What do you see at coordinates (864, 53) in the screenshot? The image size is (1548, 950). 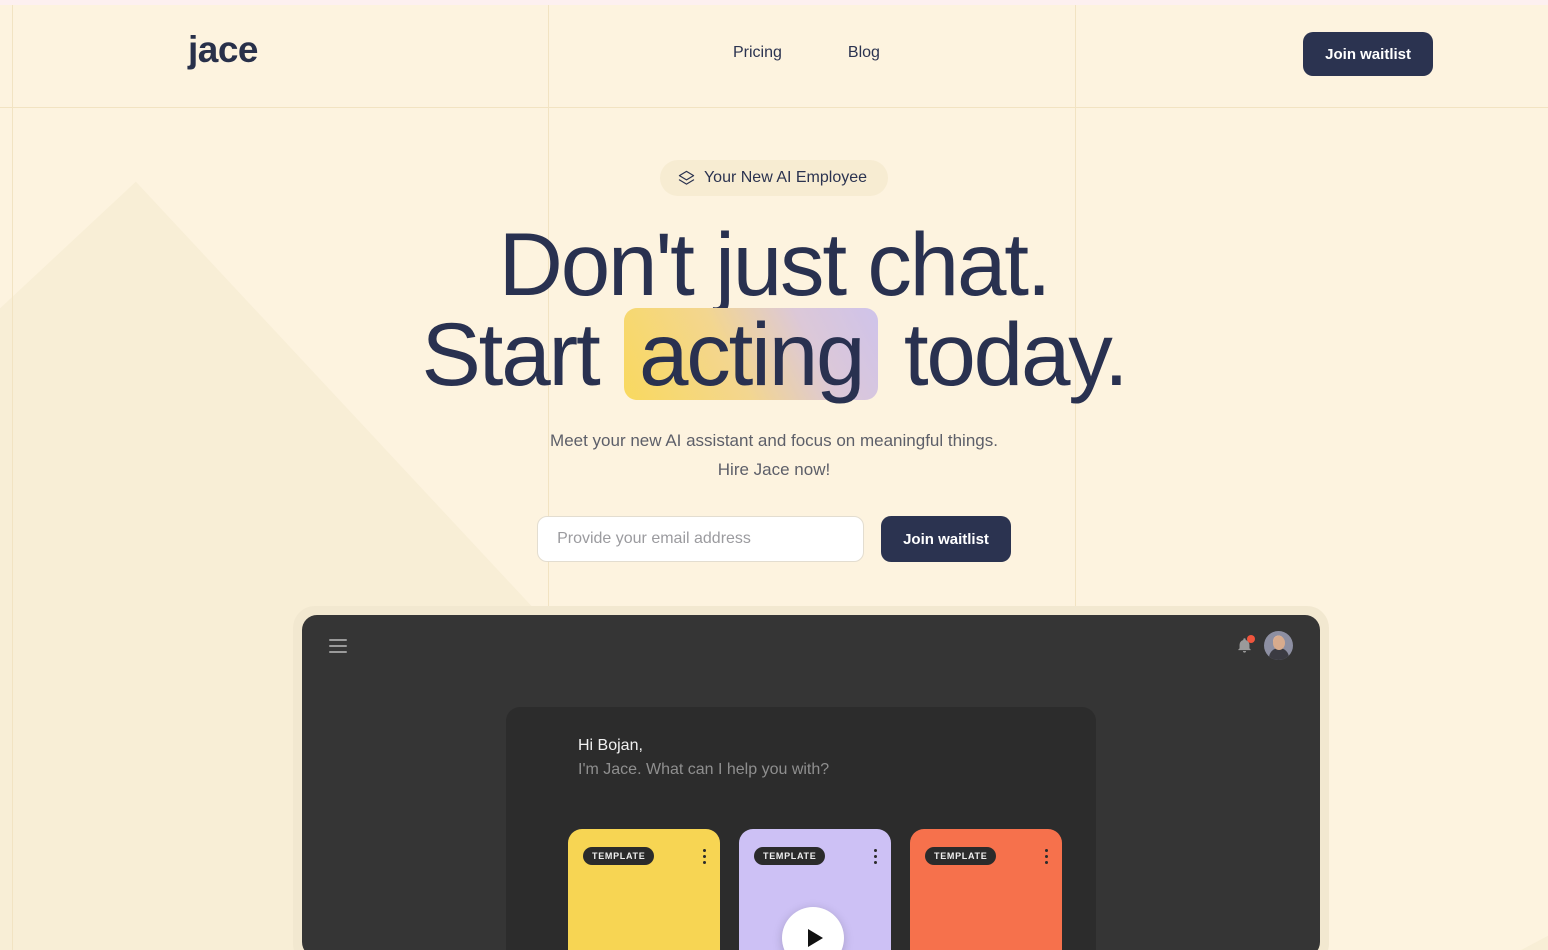 I see `nav-link-blog: Blog` at bounding box center [864, 53].